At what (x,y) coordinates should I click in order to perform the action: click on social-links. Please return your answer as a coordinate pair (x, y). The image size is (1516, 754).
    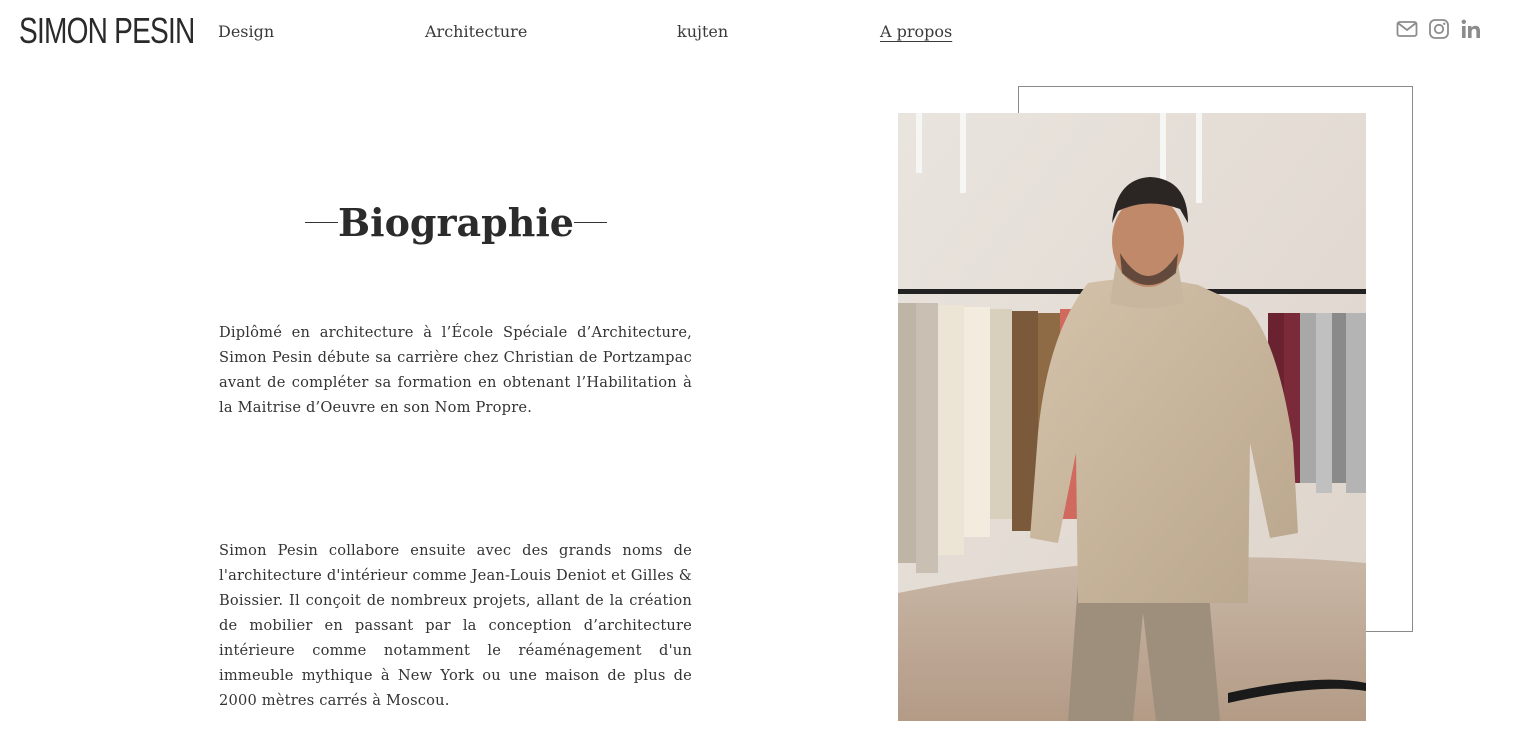
    Looking at the image, I should click on (1439, 29).